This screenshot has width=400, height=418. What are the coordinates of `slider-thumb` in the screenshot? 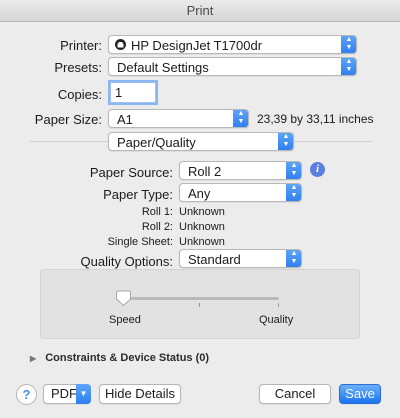 It's located at (123, 298).